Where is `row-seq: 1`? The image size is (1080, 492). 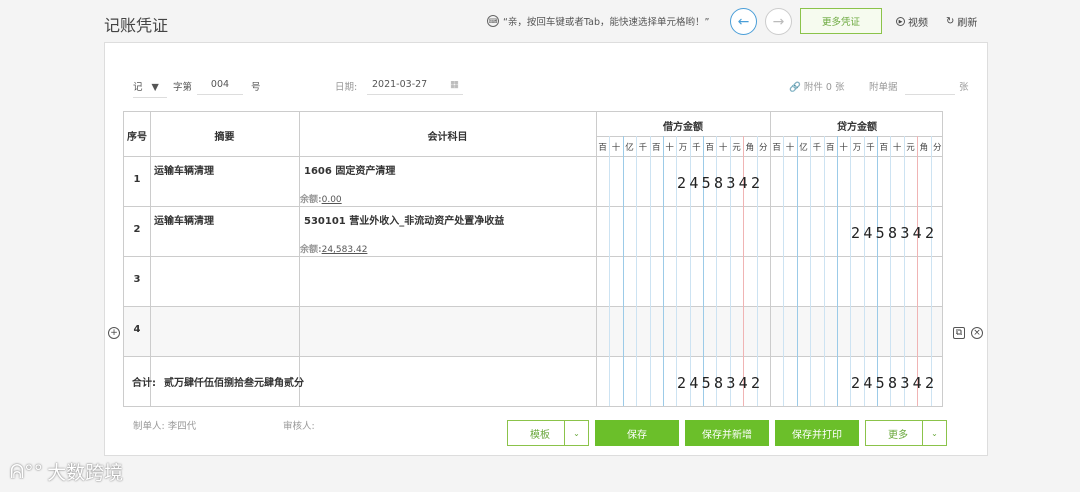 row-seq: 1 is located at coordinates (137, 179).